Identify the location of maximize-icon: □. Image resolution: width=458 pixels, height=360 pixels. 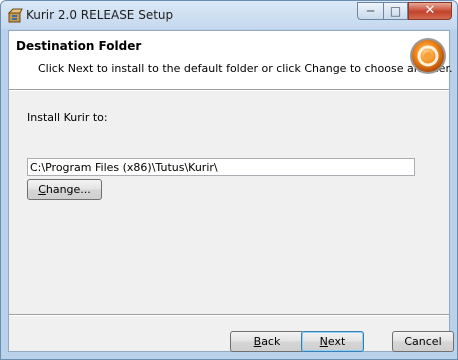
(395, 11).